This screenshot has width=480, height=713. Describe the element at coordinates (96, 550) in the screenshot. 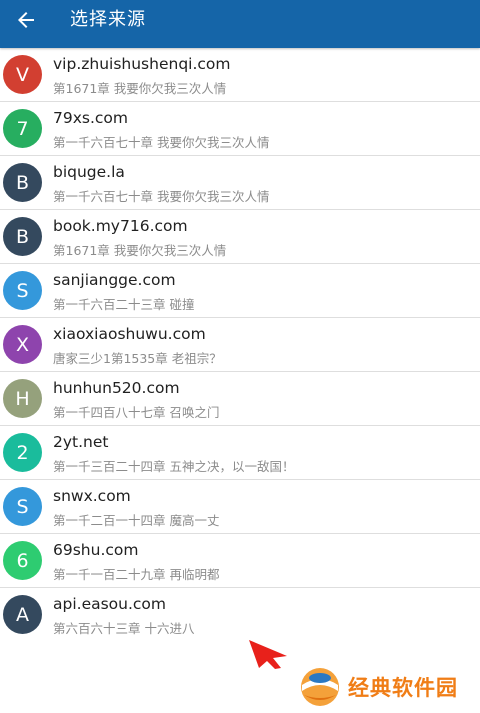

I see `source-domain: 69shu.com` at that location.